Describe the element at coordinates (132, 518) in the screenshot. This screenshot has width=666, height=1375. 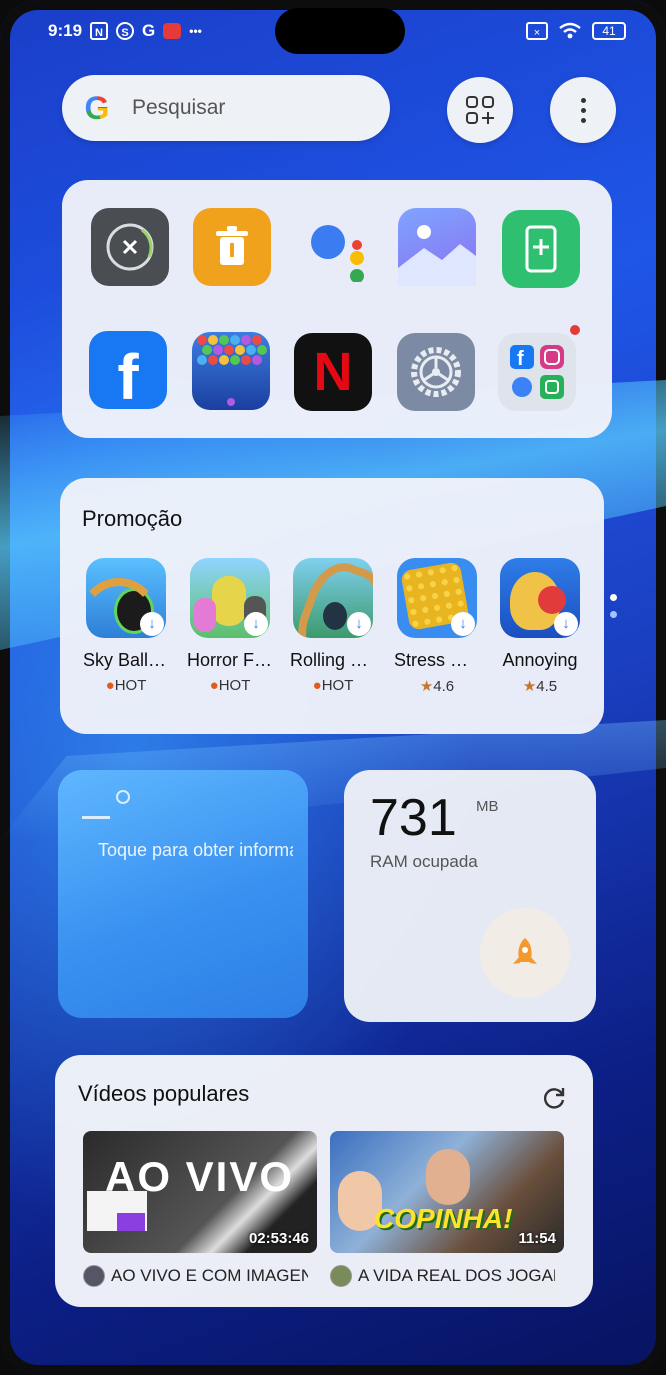
I see `promotion-title: Promoção` at that location.